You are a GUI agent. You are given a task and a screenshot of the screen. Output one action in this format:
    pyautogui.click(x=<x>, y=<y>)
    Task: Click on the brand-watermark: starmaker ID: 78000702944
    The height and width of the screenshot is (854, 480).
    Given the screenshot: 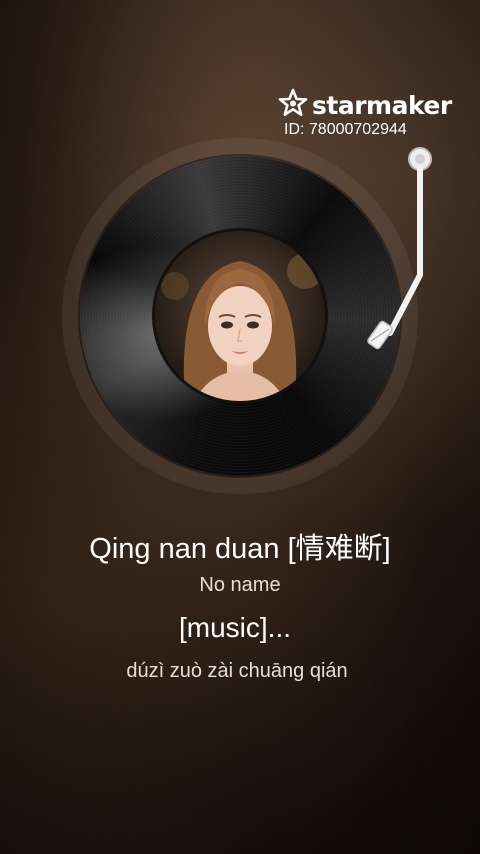 What is the action you would take?
    pyautogui.click(x=365, y=113)
    